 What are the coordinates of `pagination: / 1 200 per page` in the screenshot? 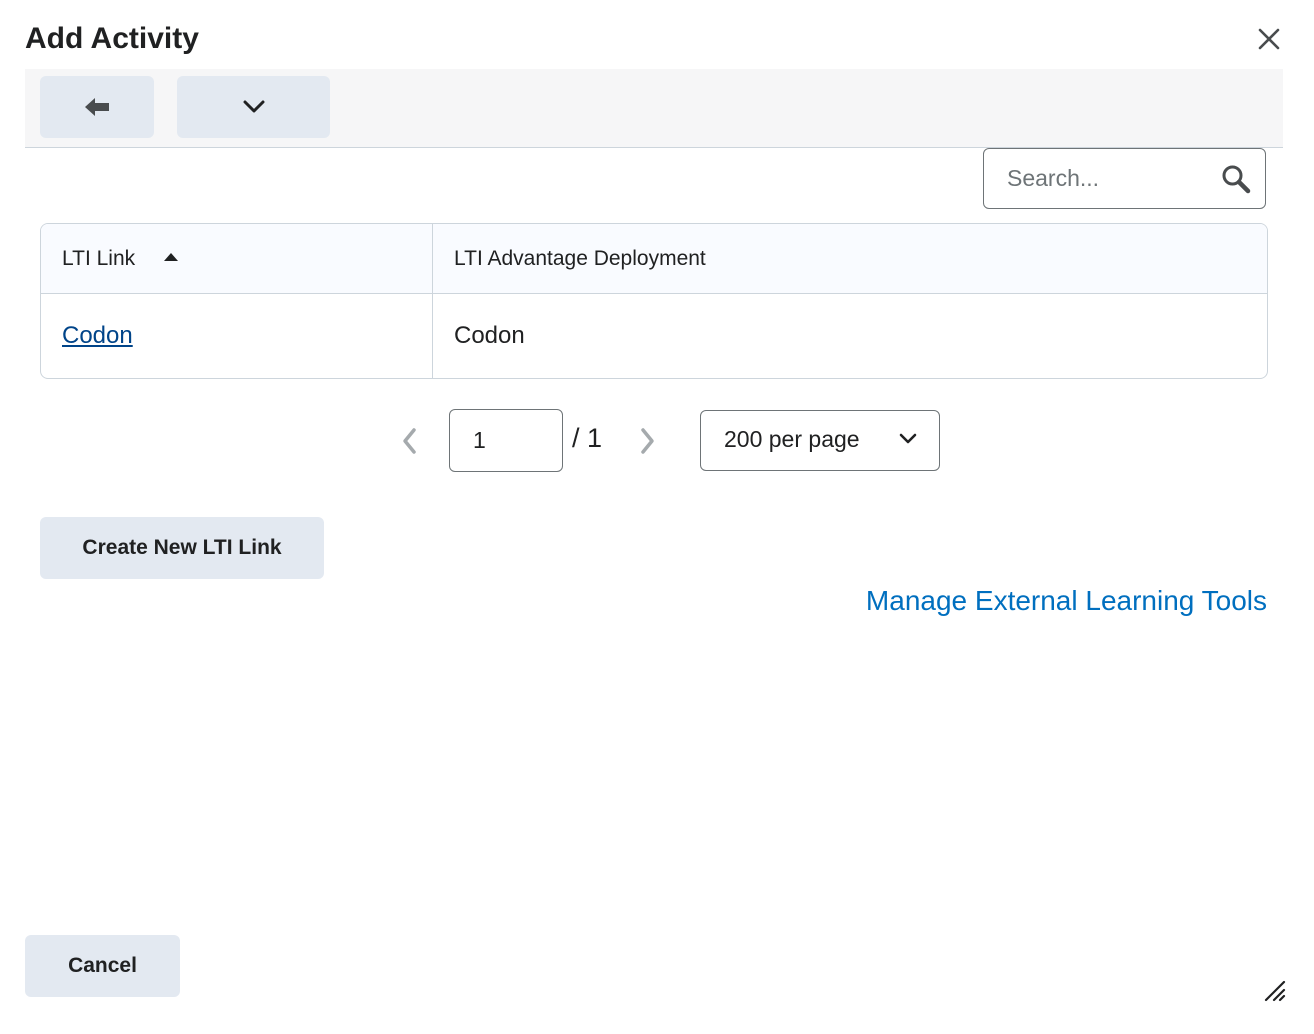 It's located at (657, 440).